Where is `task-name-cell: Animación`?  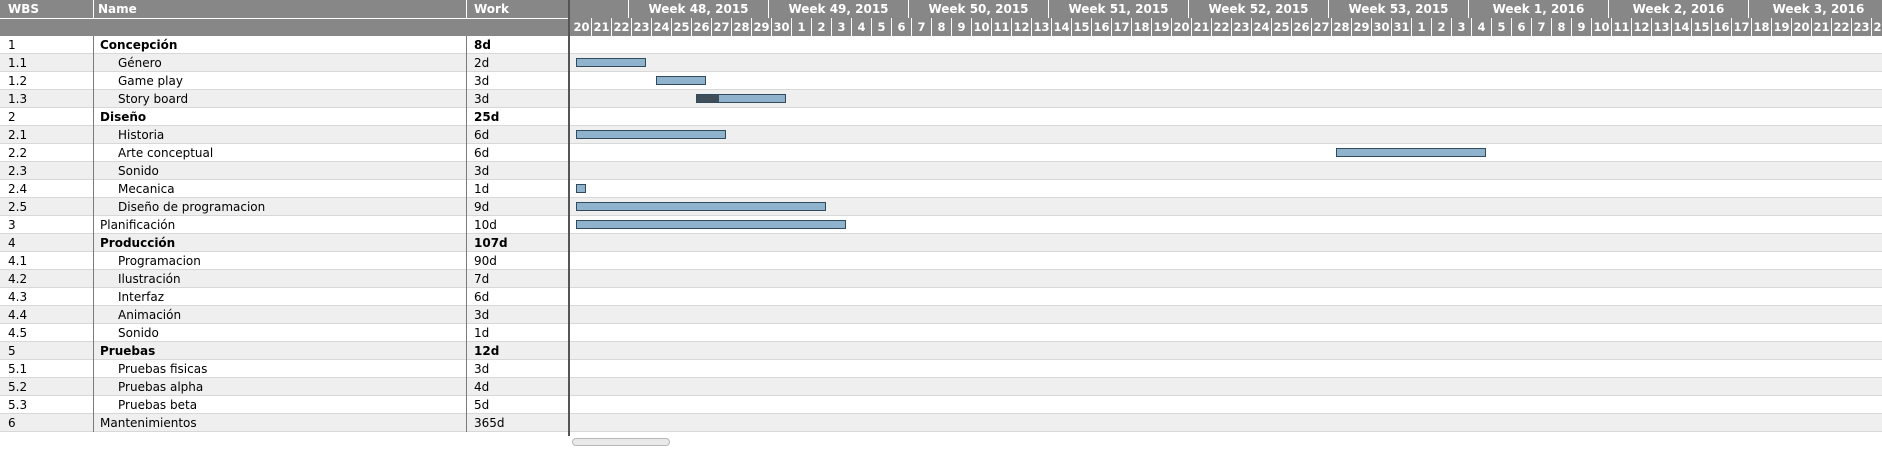
task-name-cell: Animación is located at coordinates (280, 315).